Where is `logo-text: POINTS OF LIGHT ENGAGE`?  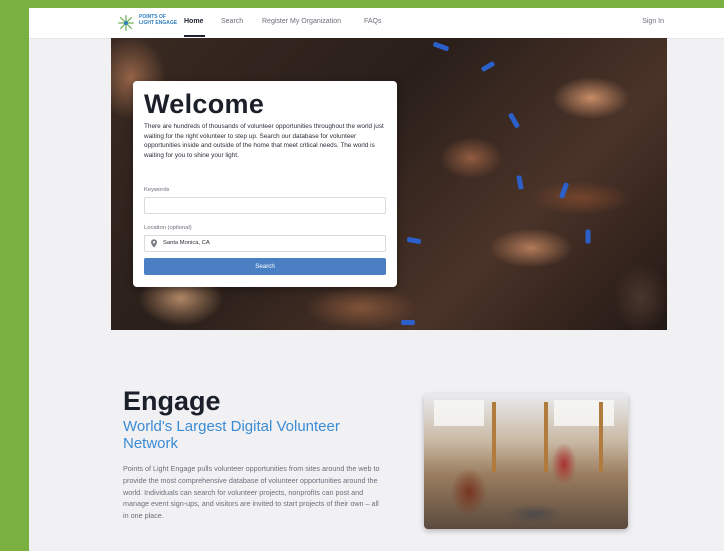
logo-text: POINTS OF LIGHT ENGAGE is located at coordinates (158, 20).